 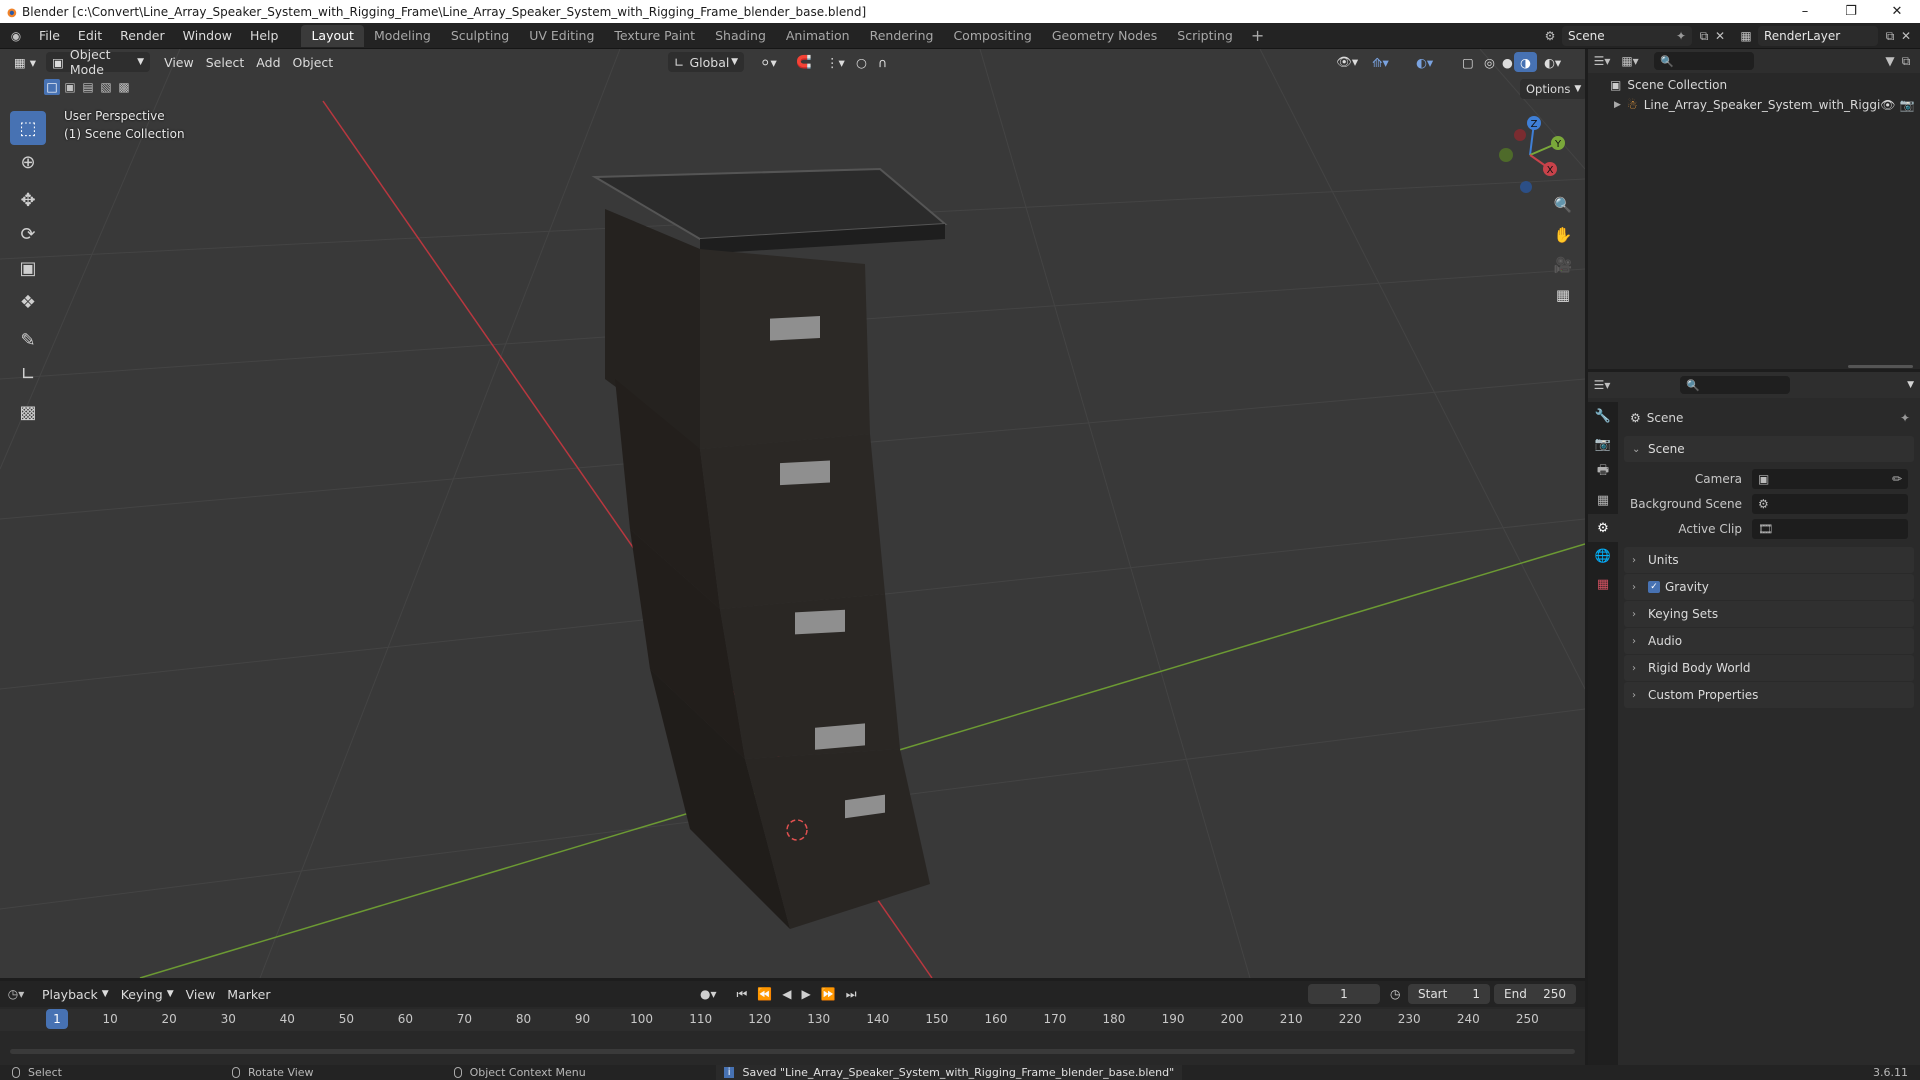 What do you see at coordinates (106, 87) in the screenshot?
I see `select-invert-icon: ▧` at bounding box center [106, 87].